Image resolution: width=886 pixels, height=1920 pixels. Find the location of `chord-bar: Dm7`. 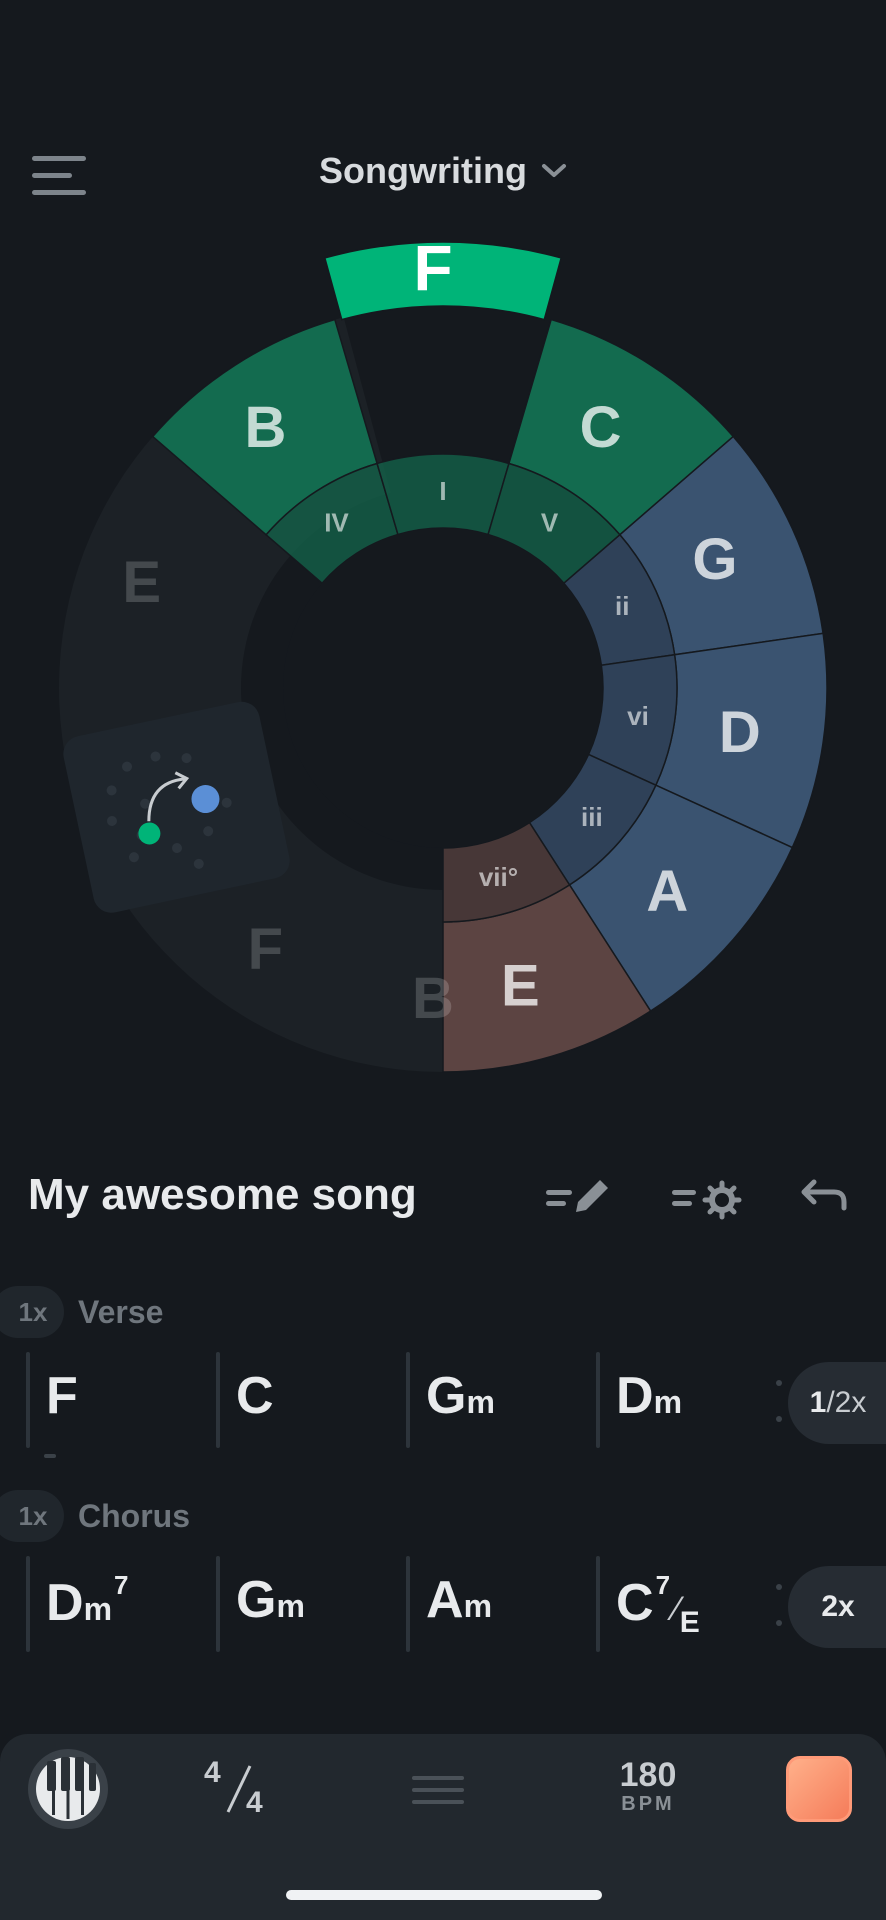

chord-bar: Dm7 is located at coordinates (121, 1604).